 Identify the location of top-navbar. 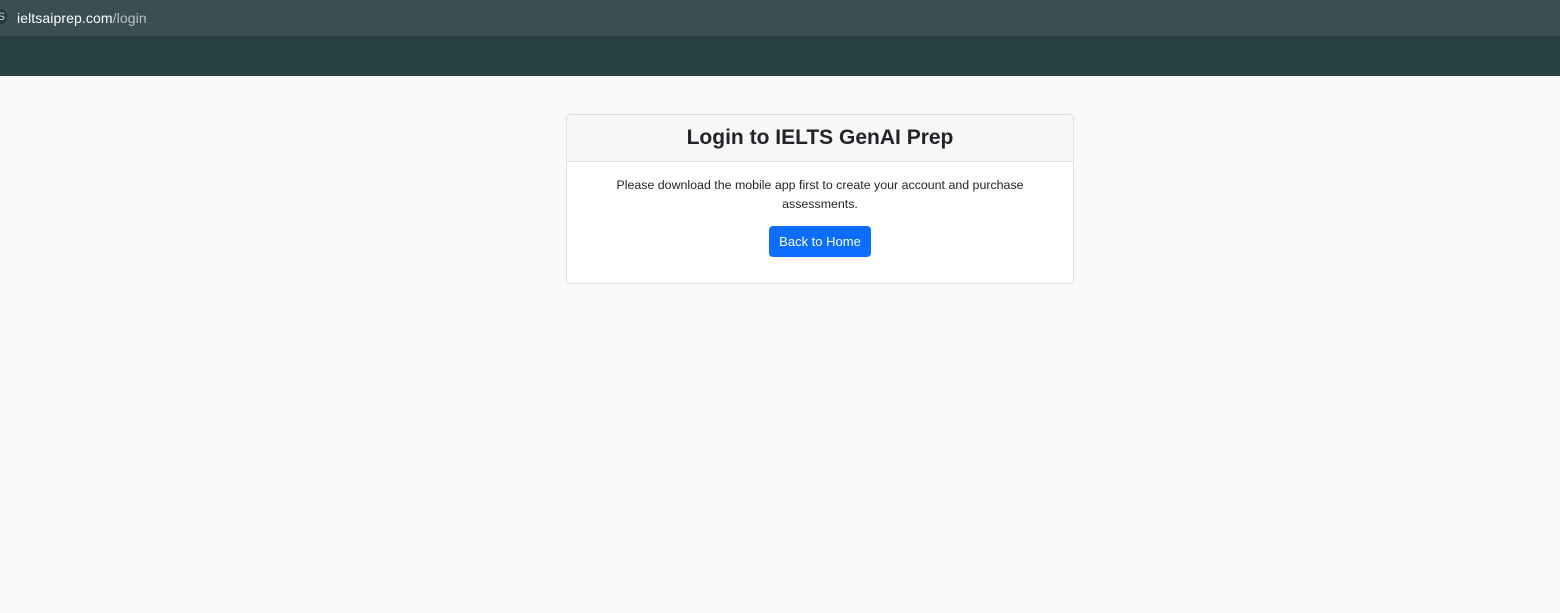
(780, 56).